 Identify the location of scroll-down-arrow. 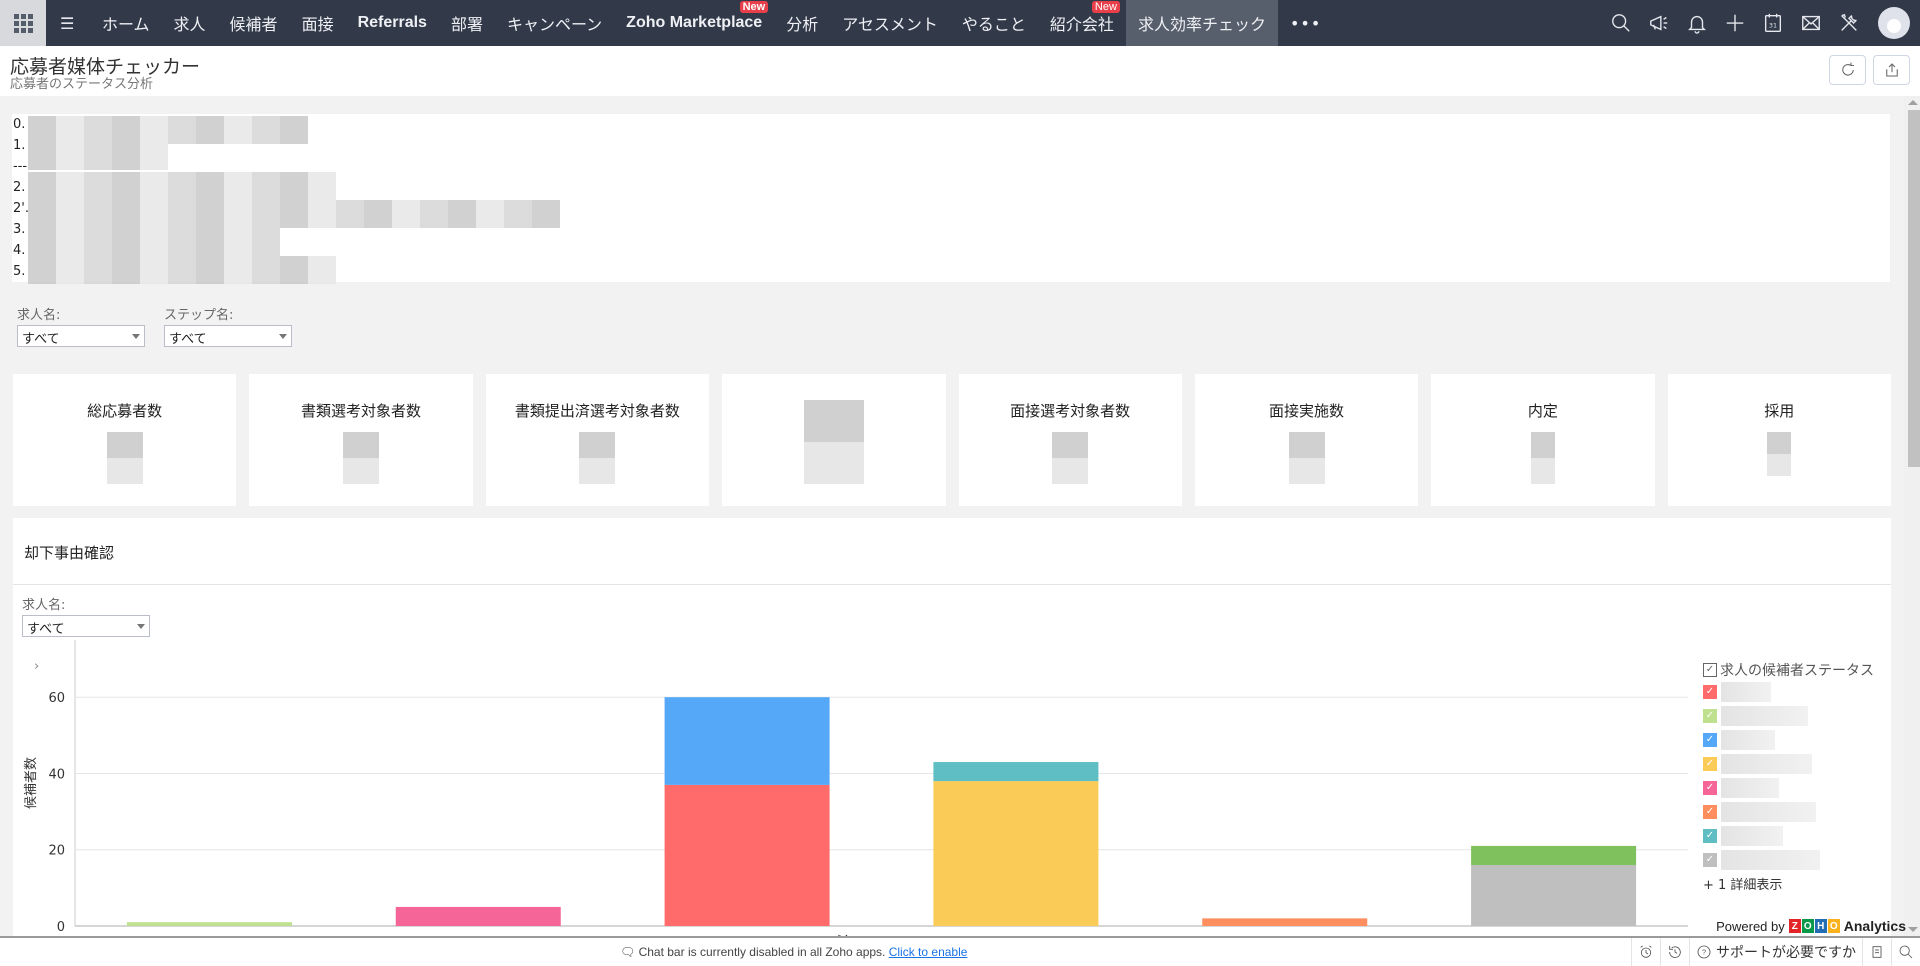
(1913, 929).